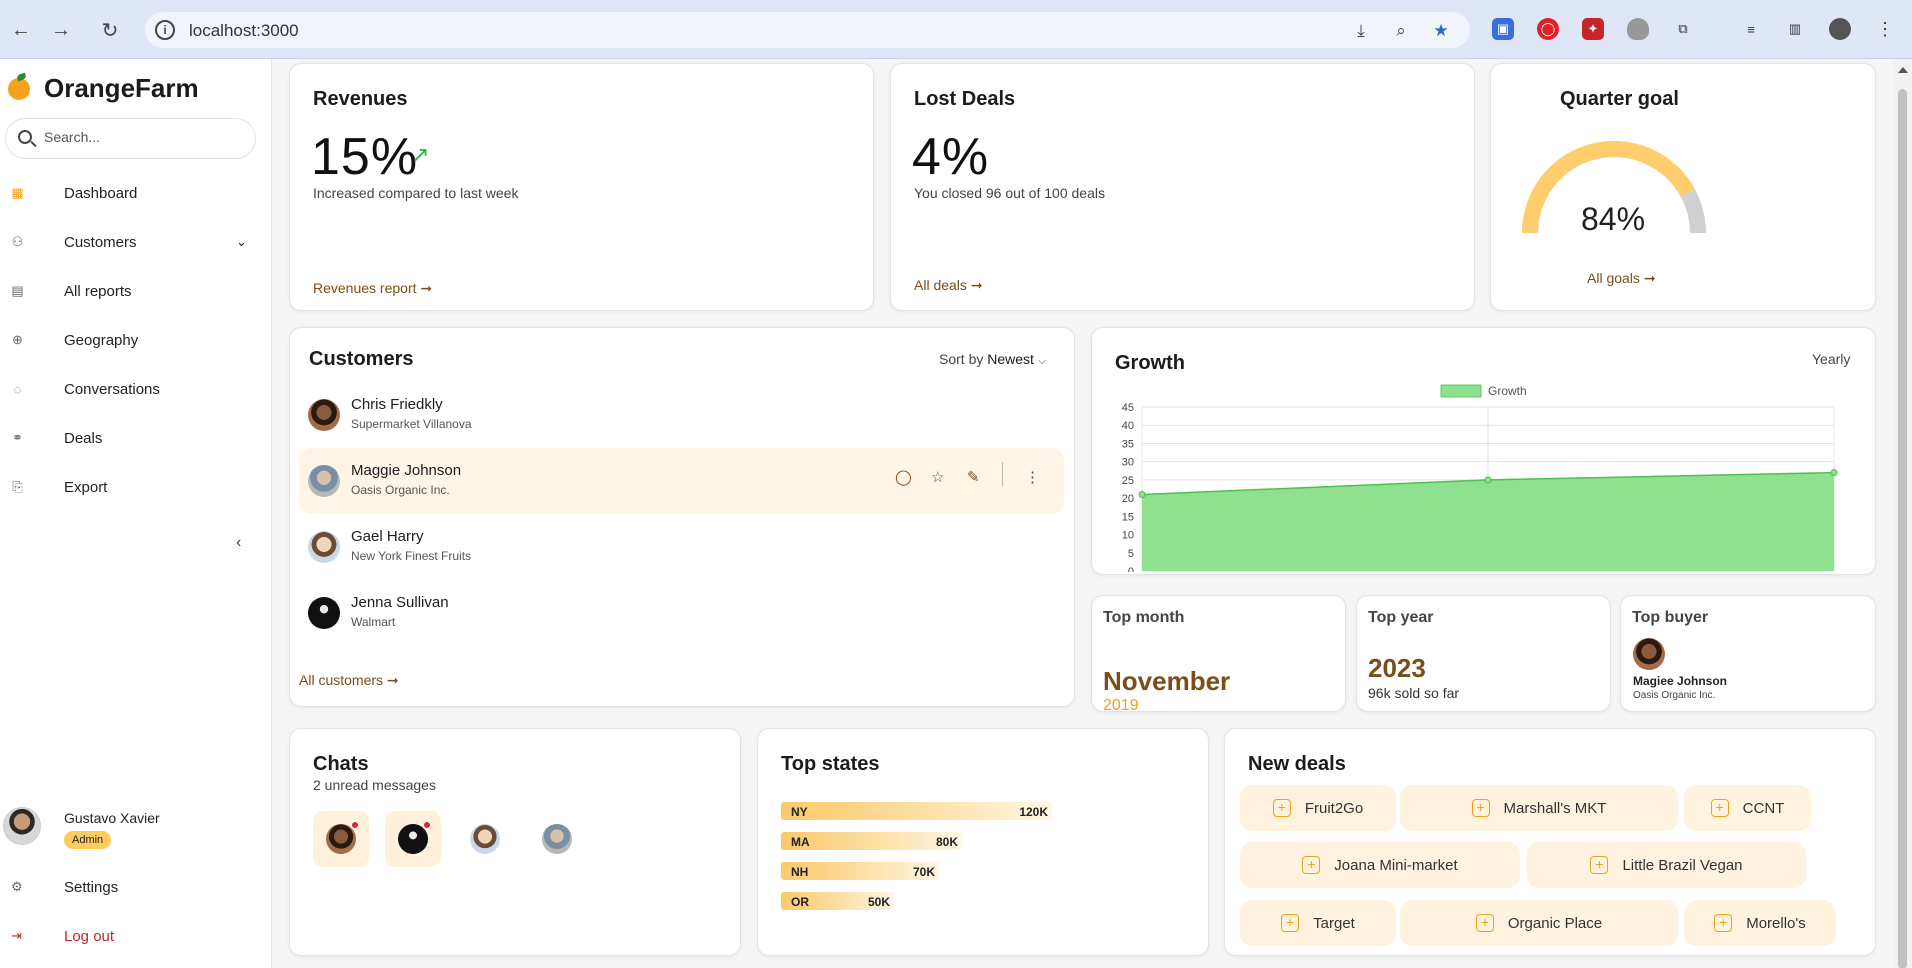  Describe the element at coordinates (1128, 481) in the screenshot. I see `y-tick-label: 25` at that location.